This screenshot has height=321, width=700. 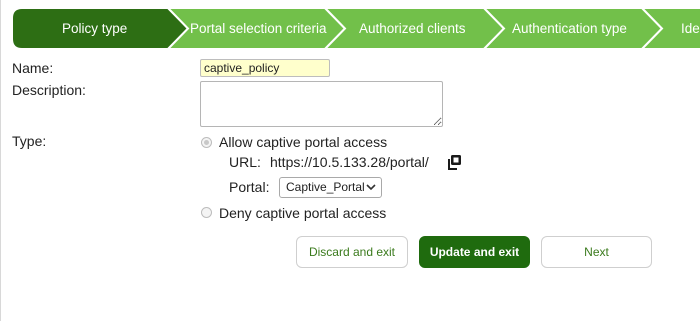 I want to click on copy-icon, so click(x=454, y=162).